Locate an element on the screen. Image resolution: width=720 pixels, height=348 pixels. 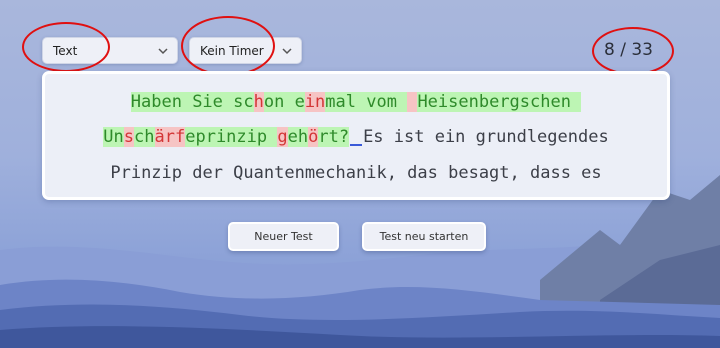
typed-incorrect-segment is located at coordinates (412, 102).